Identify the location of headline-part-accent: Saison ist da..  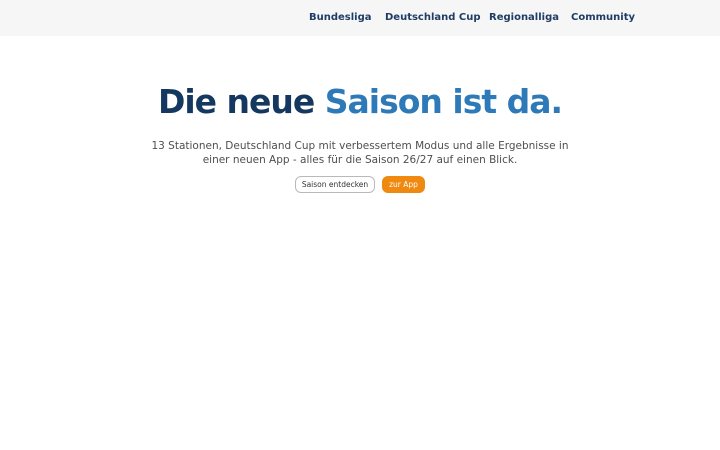
(443, 101).